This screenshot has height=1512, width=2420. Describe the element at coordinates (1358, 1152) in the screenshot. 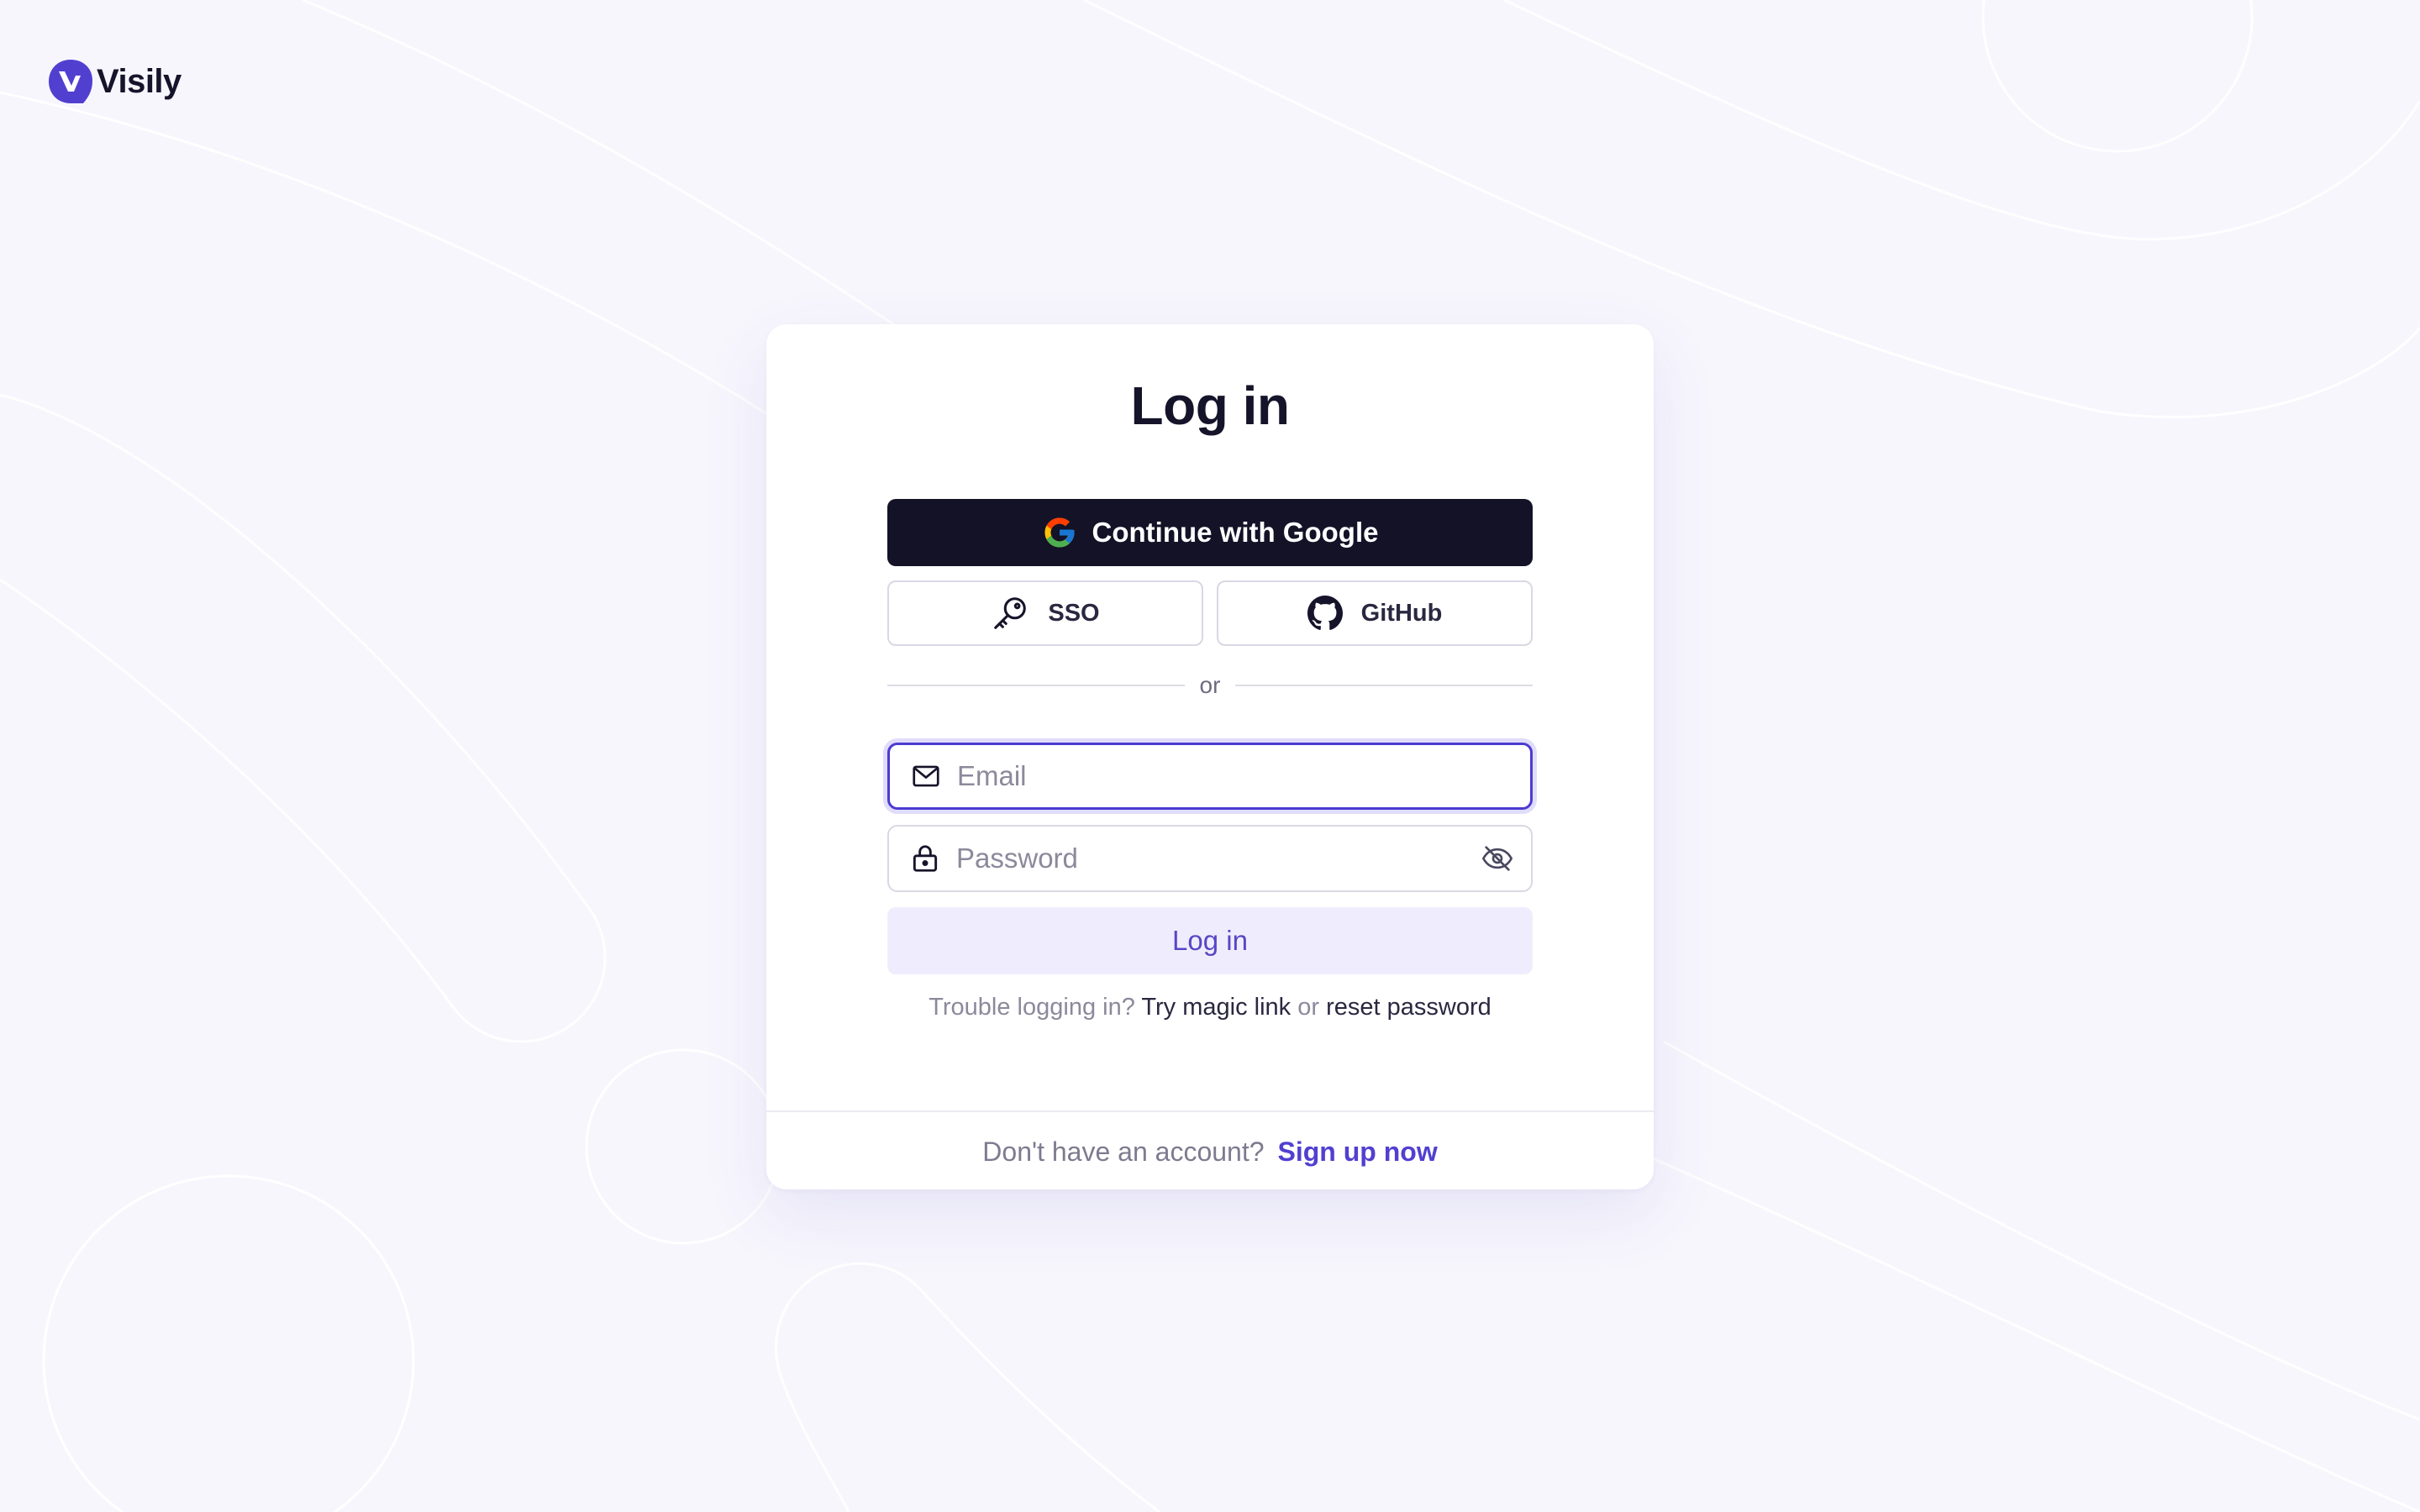

I see `signup-link: Sign up now` at that location.